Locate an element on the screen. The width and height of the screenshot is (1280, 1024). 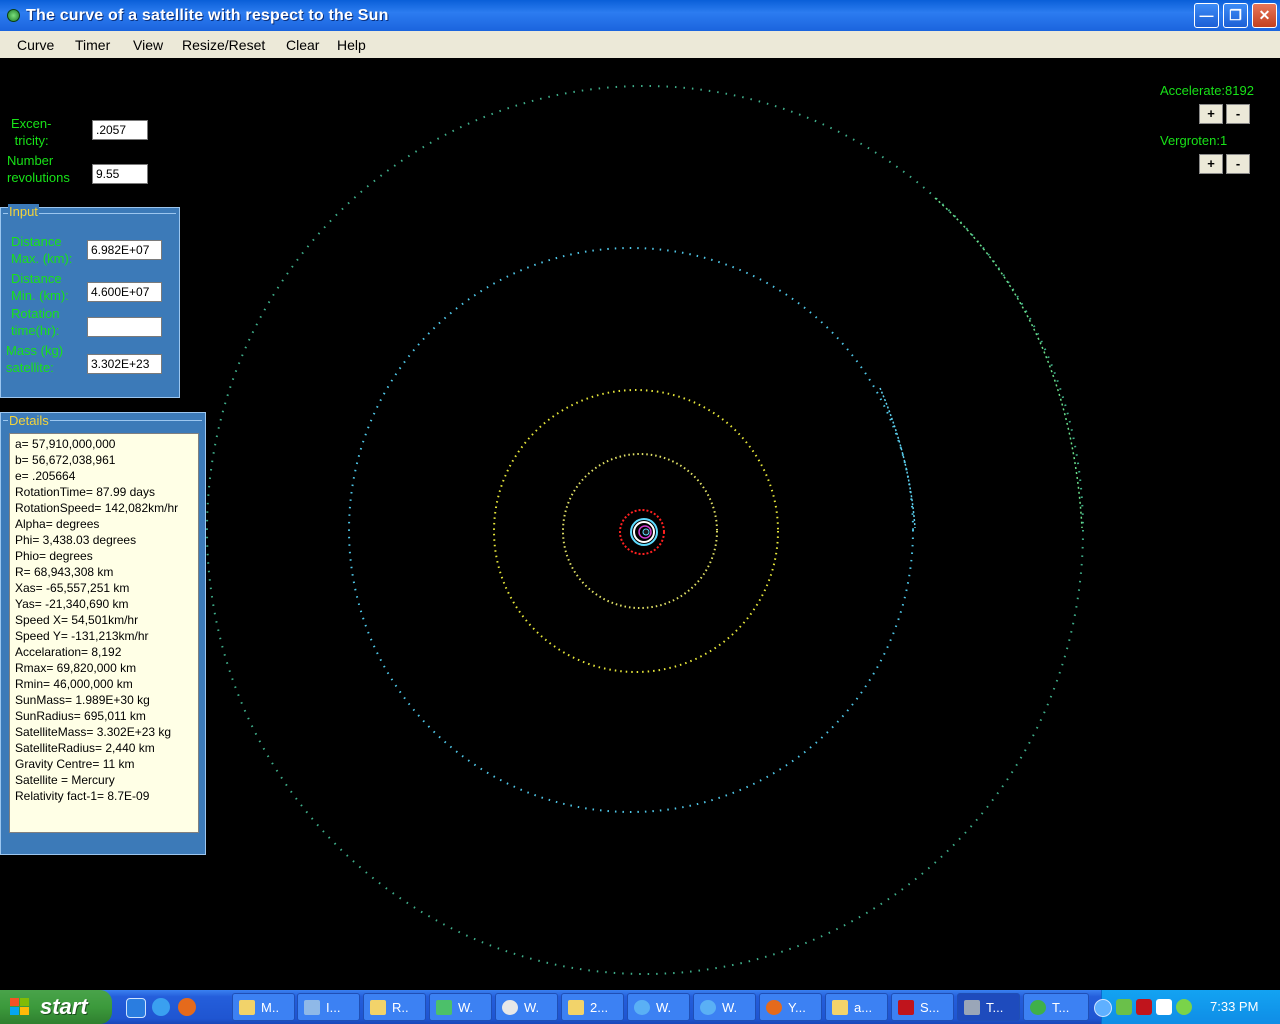
detail-line: Yas= -21,340,690 km is located at coordinates (72, 604).